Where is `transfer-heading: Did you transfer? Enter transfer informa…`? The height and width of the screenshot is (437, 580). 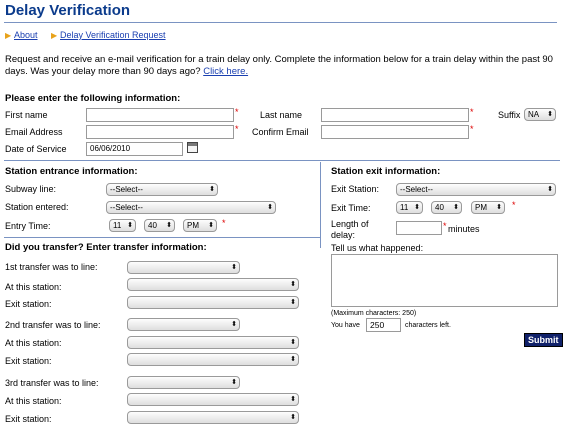
transfer-heading: Did you transfer? Enter transfer informa… is located at coordinates (106, 247).